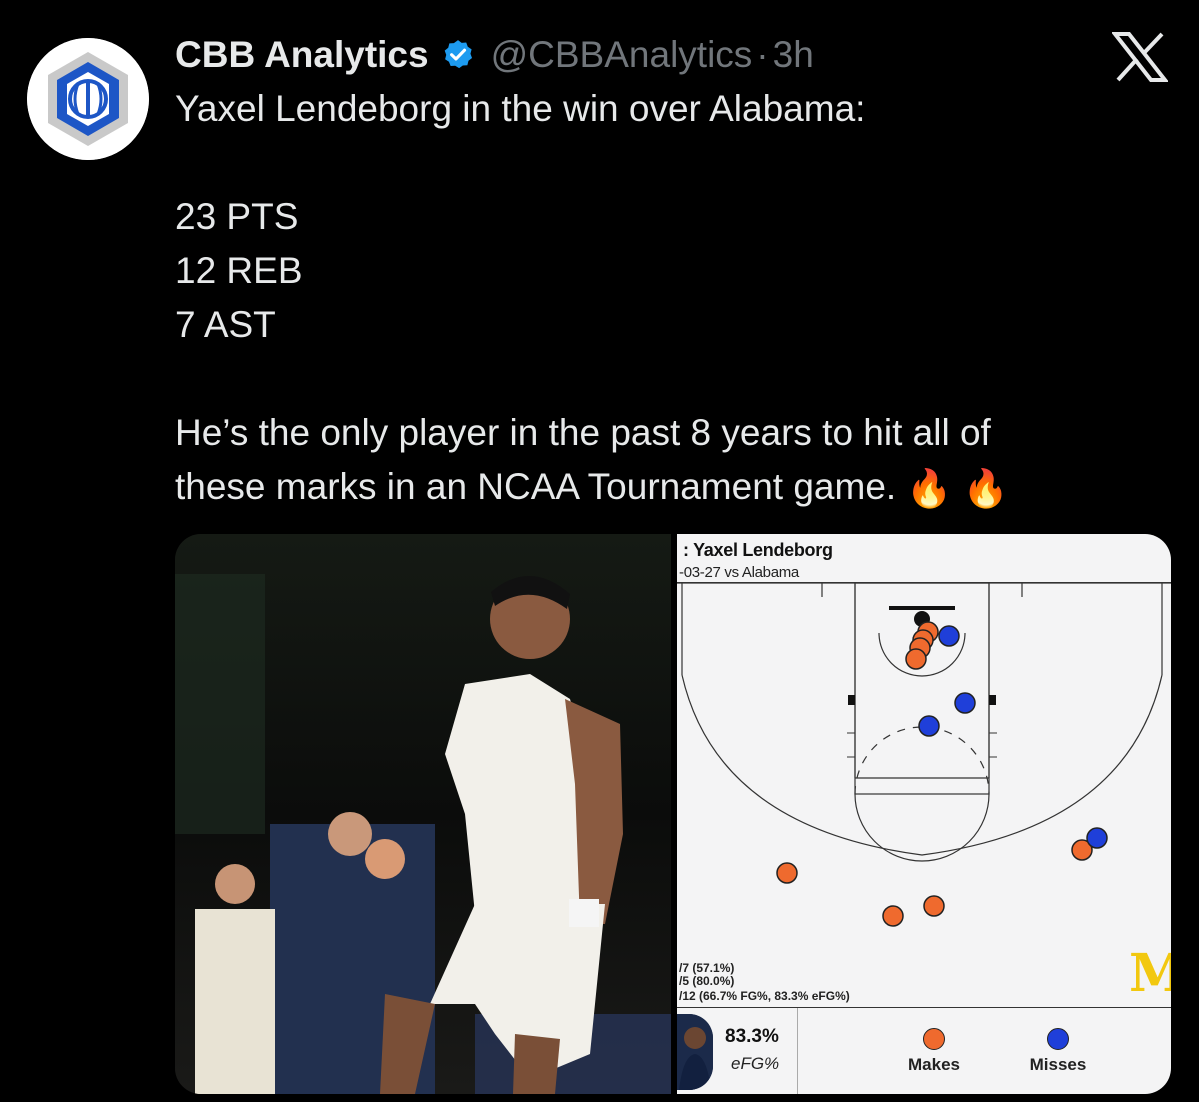 The height and width of the screenshot is (1102, 1199). What do you see at coordinates (793, 55) in the screenshot?
I see `tweet-timestamp: 3h` at bounding box center [793, 55].